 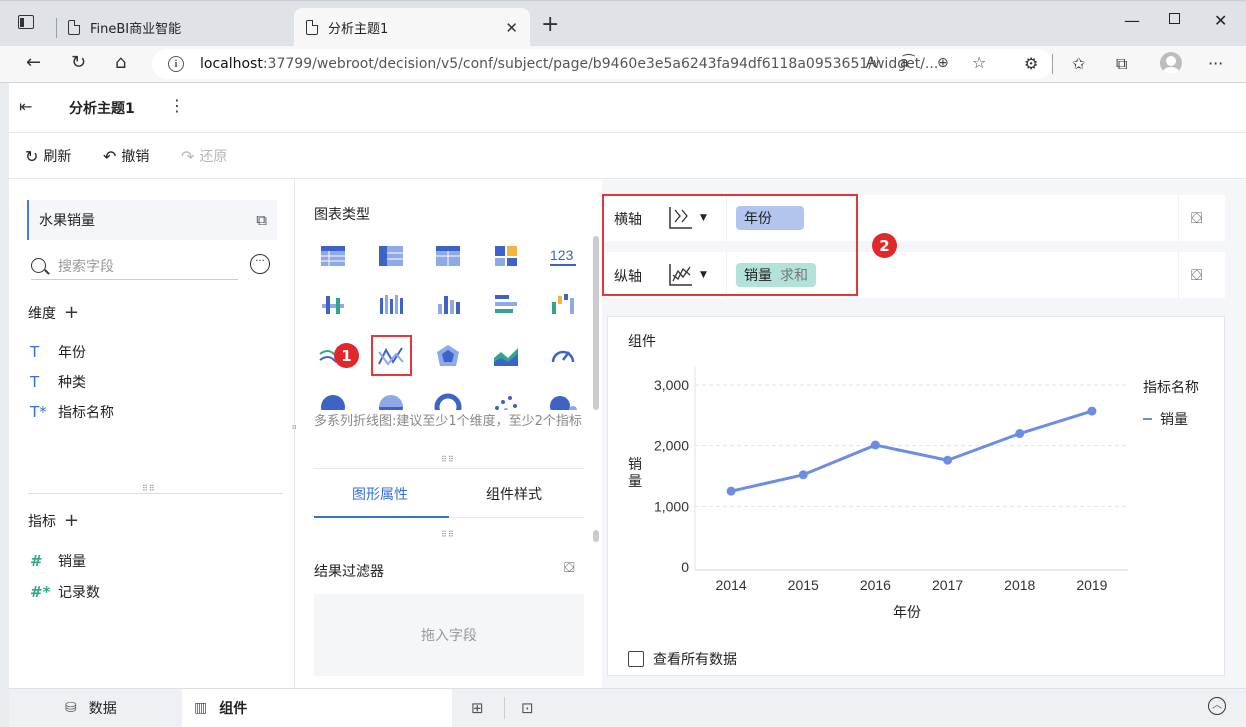 What do you see at coordinates (682, 659) in the screenshot?
I see `show-all-data-checkbox: 查看所有数据` at bounding box center [682, 659].